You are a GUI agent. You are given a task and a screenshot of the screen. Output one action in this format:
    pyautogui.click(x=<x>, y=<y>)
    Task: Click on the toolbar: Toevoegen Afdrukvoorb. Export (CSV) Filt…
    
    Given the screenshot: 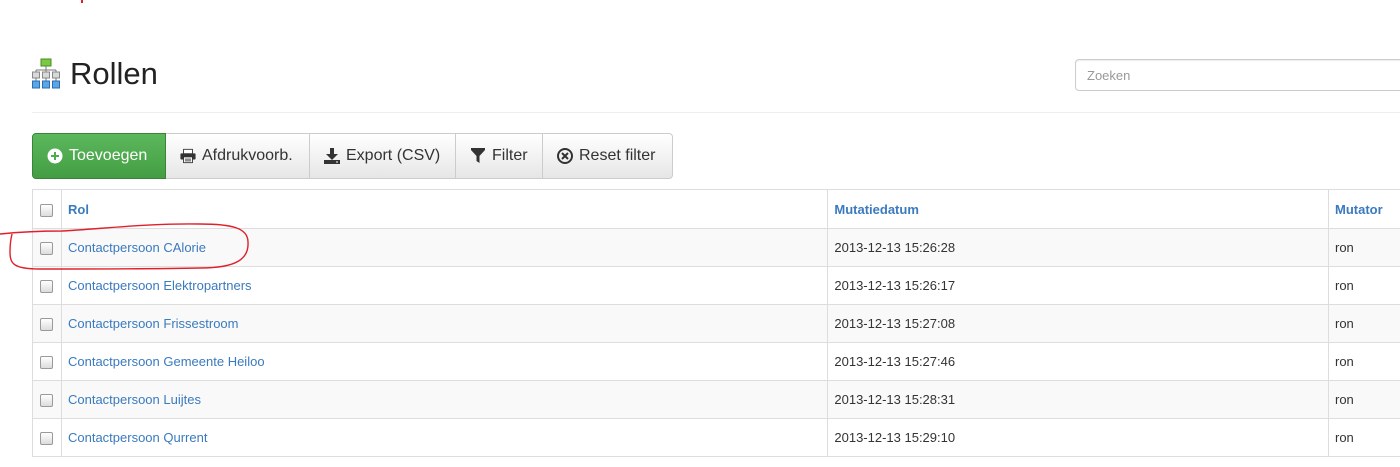 What is the action you would take?
    pyautogui.click(x=352, y=156)
    